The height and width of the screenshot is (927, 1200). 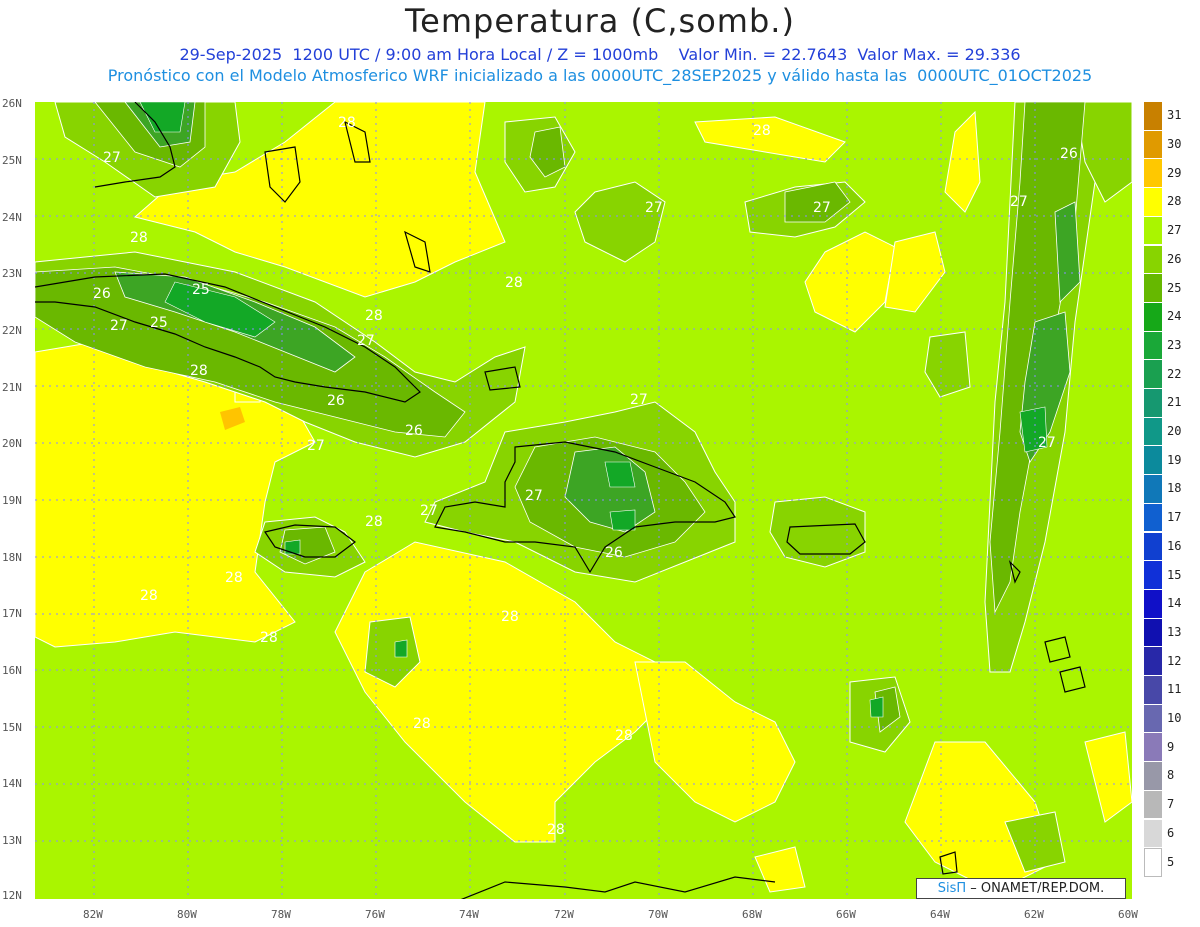 What do you see at coordinates (159, 323) in the screenshot?
I see `contour-label: 25` at bounding box center [159, 323].